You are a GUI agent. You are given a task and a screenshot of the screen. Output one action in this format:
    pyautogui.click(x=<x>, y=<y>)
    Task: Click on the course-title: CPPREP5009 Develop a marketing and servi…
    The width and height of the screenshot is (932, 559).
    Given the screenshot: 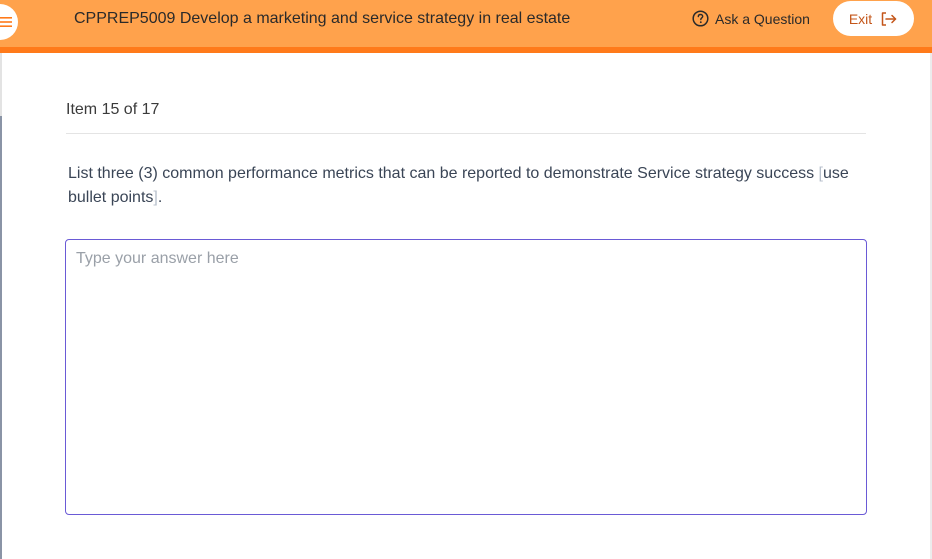 What is the action you would take?
    pyautogui.click(x=322, y=18)
    